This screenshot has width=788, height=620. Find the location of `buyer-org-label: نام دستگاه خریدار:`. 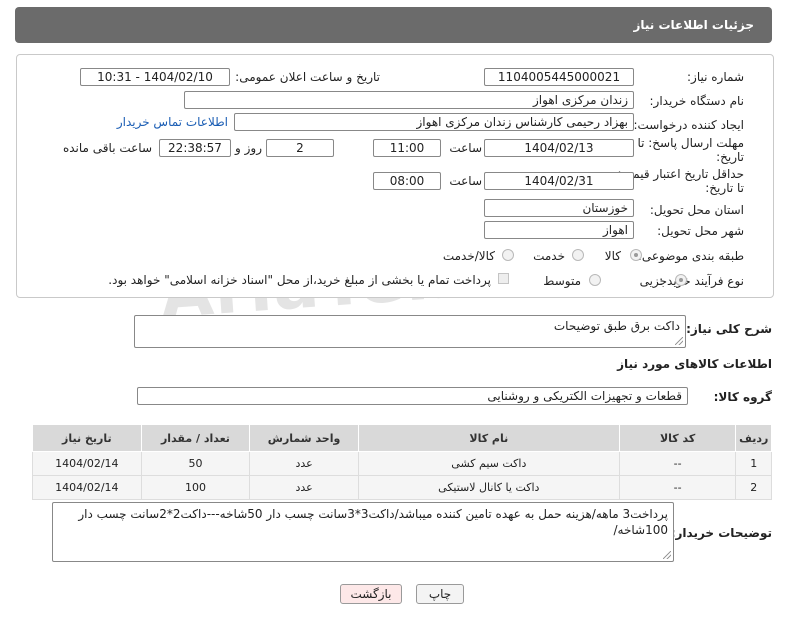

buyer-org-label: نام دستگاه خریدار: is located at coordinates (697, 101).